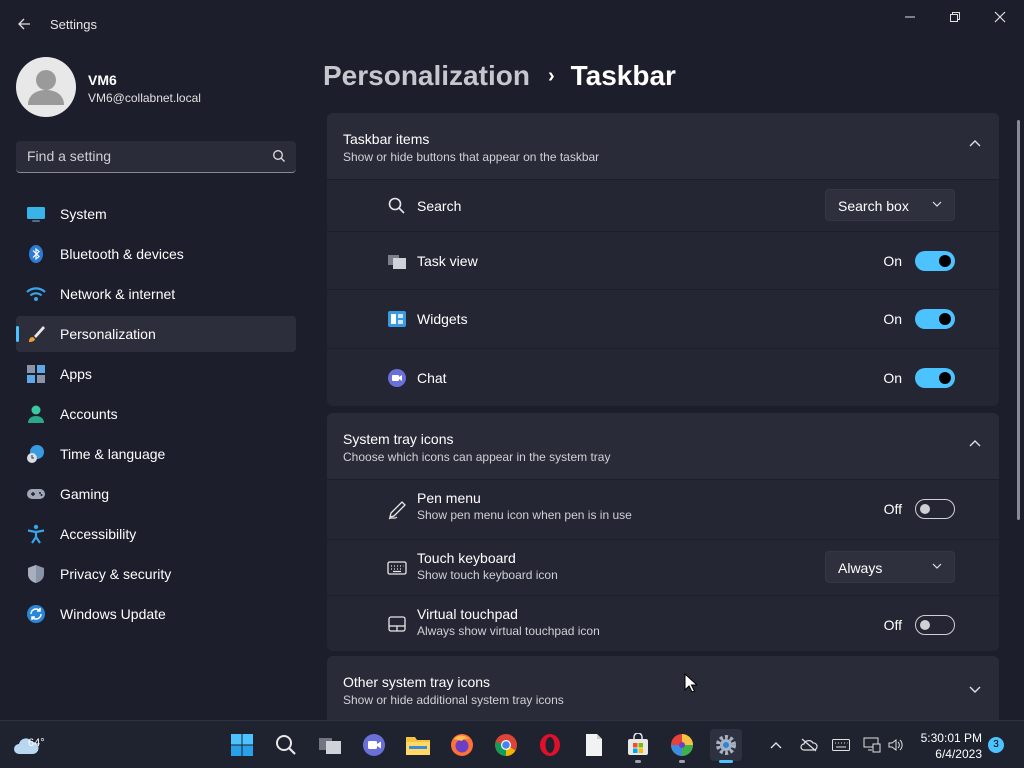 This screenshot has height=768, width=1024. Describe the element at coordinates (36, 254) in the screenshot. I see `bluetooth-icon` at that location.